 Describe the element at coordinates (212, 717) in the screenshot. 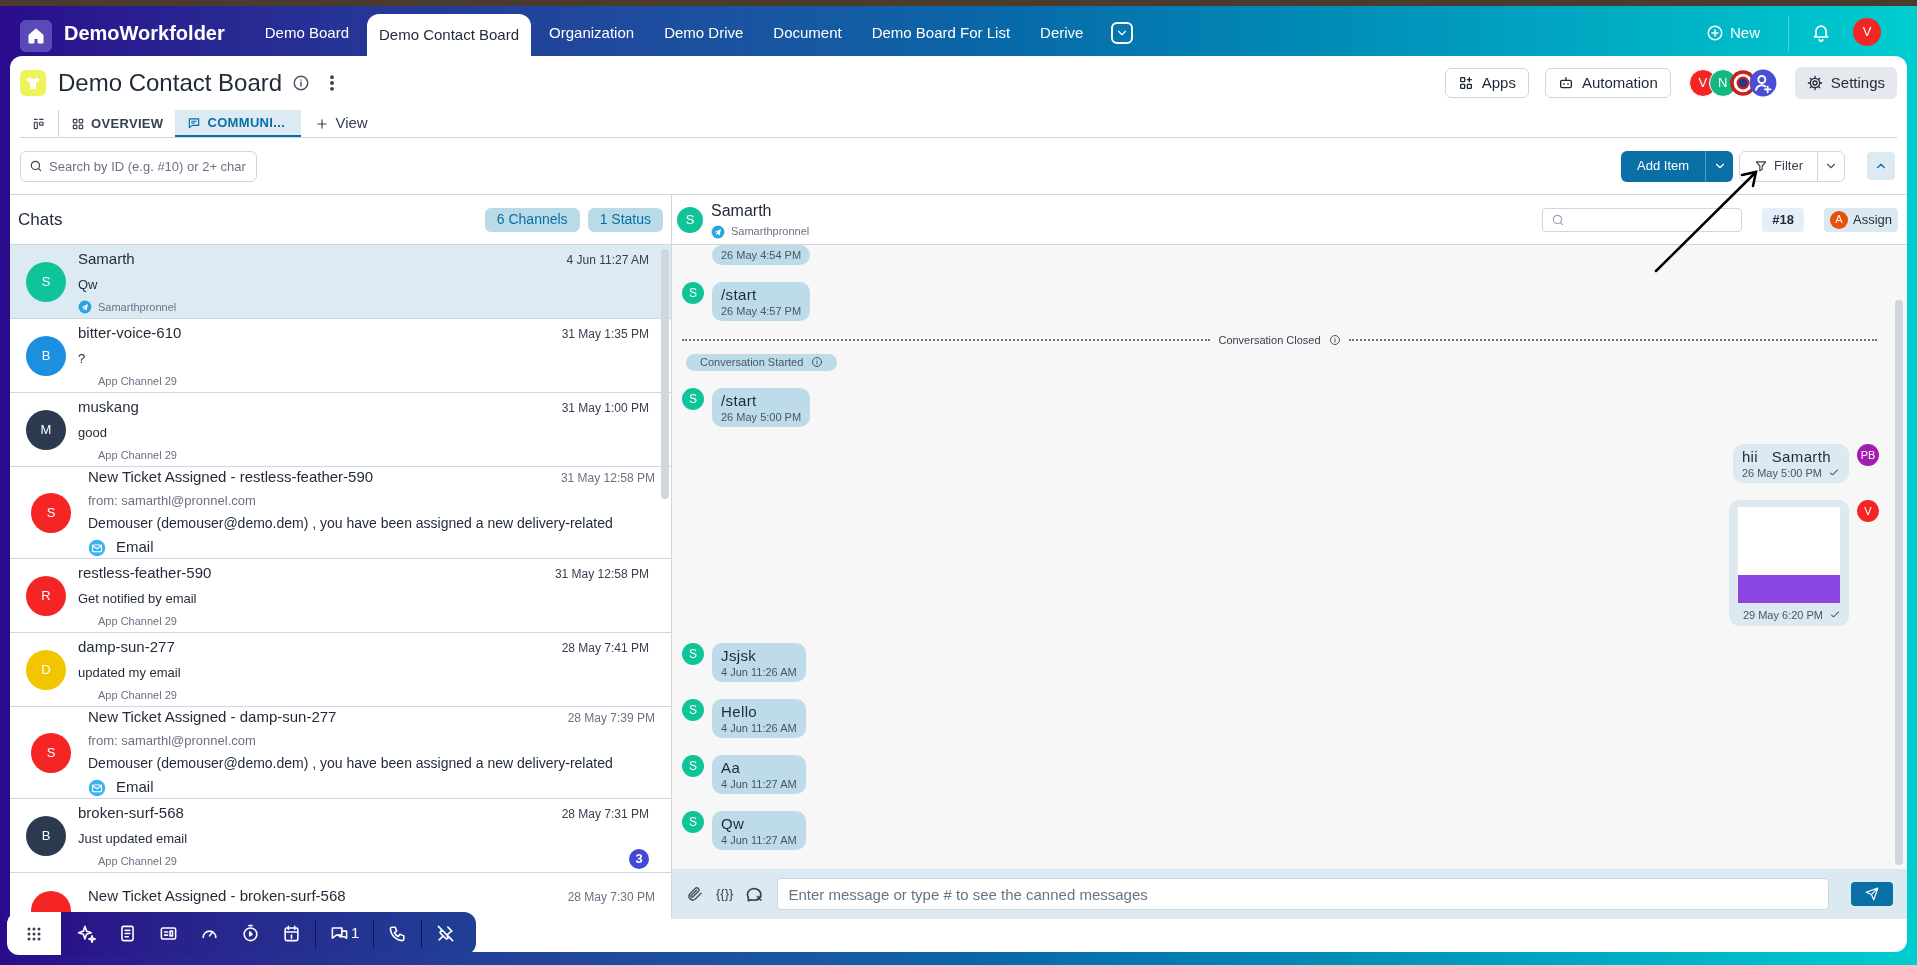

I see `contact-name: New Ticket Assigned - damp-sun-277` at that location.